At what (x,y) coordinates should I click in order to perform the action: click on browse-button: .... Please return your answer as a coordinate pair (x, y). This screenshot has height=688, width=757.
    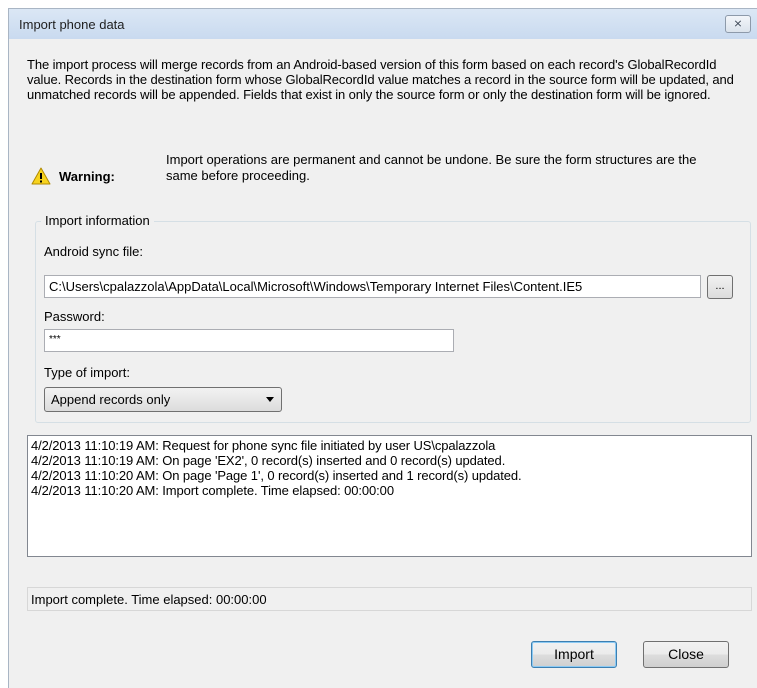
    Looking at the image, I should click on (720, 287).